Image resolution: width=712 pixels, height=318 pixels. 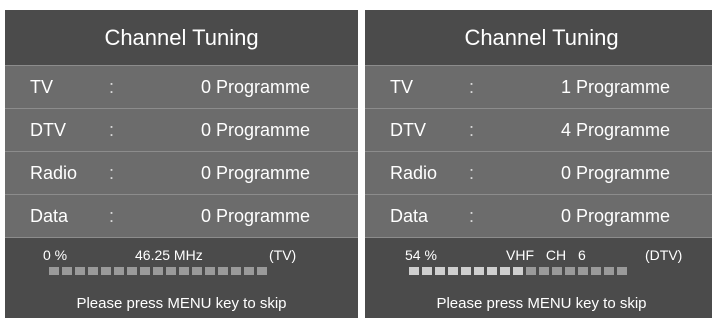 I want to click on row-tv: TV : 1 Programme, so click(x=538, y=86).